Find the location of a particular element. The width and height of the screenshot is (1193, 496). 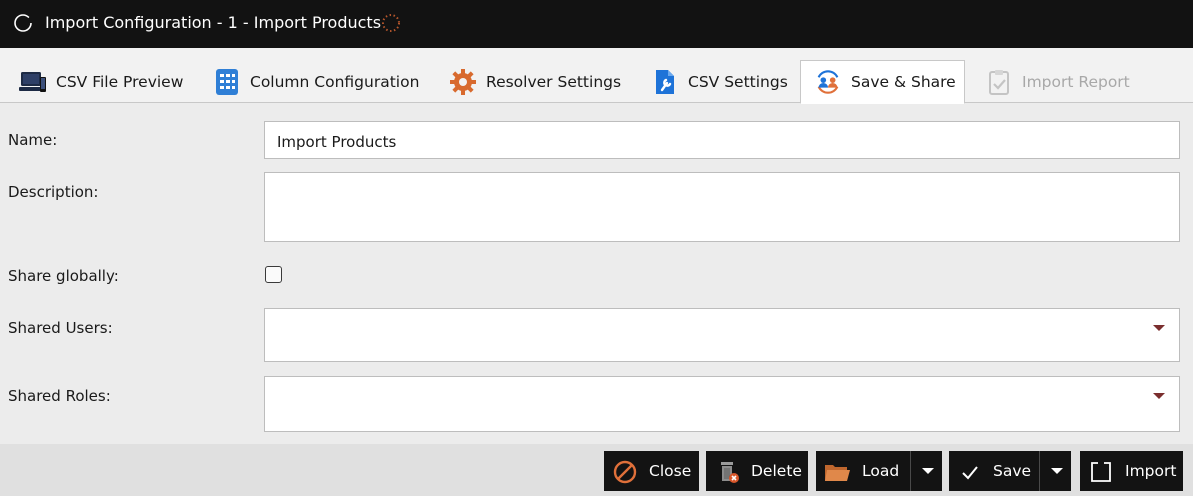

import-frame-icon is located at coordinates (1101, 472).